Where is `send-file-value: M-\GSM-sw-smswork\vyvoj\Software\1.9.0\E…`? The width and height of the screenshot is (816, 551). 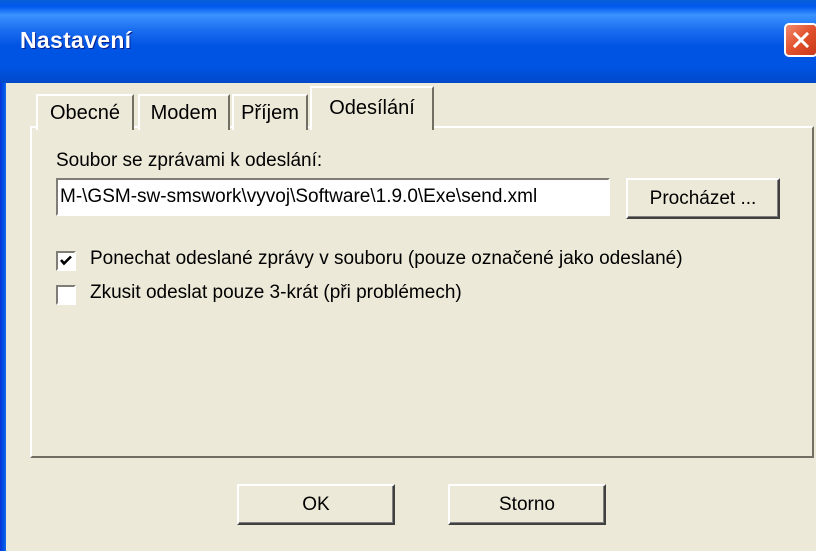
send-file-value: M-\GSM-sw-smswork\vyvoj\Software\1.9.0\E… is located at coordinates (299, 196).